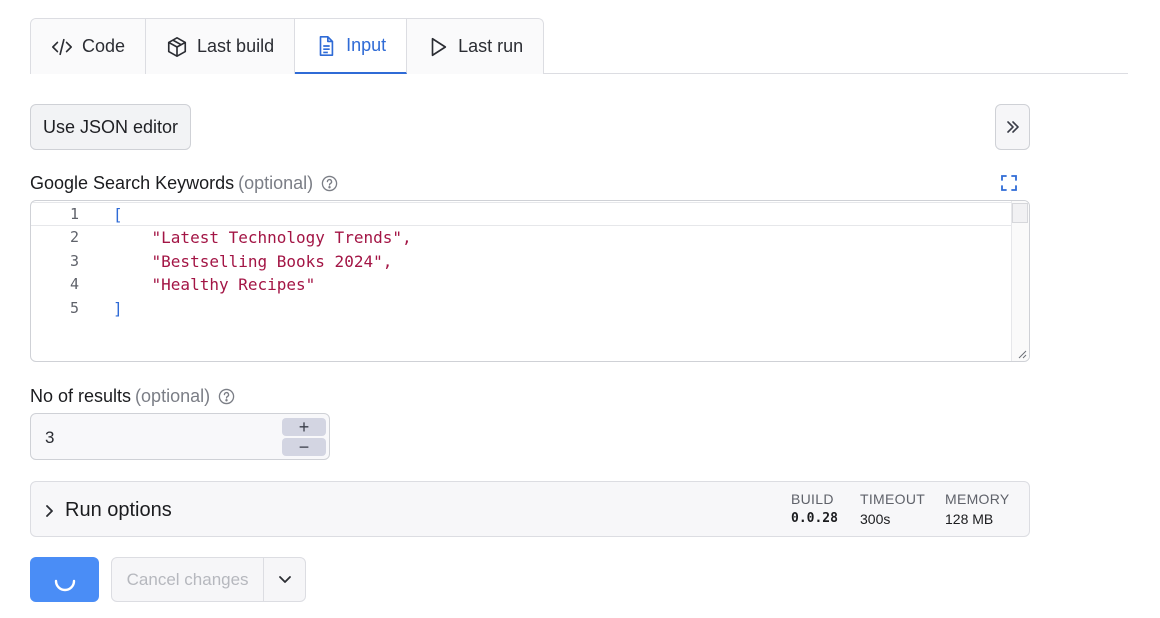 The image size is (1160, 618). What do you see at coordinates (1020, 281) in the screenshot?
I see `editor-scrollbar` at bounding box center [1020, 281].